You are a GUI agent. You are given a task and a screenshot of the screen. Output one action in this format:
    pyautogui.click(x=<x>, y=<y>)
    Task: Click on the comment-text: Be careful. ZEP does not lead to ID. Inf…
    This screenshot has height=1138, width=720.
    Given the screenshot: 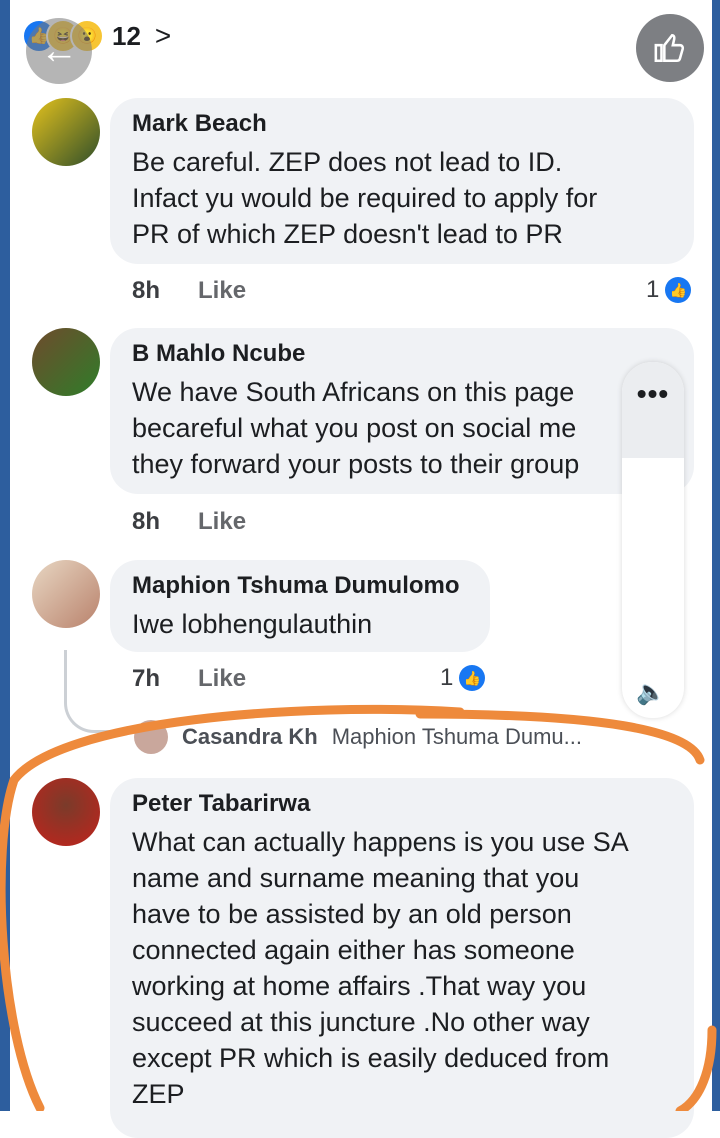 What is the action you would take?
    pyautogui.click(x=365, y=198)
    